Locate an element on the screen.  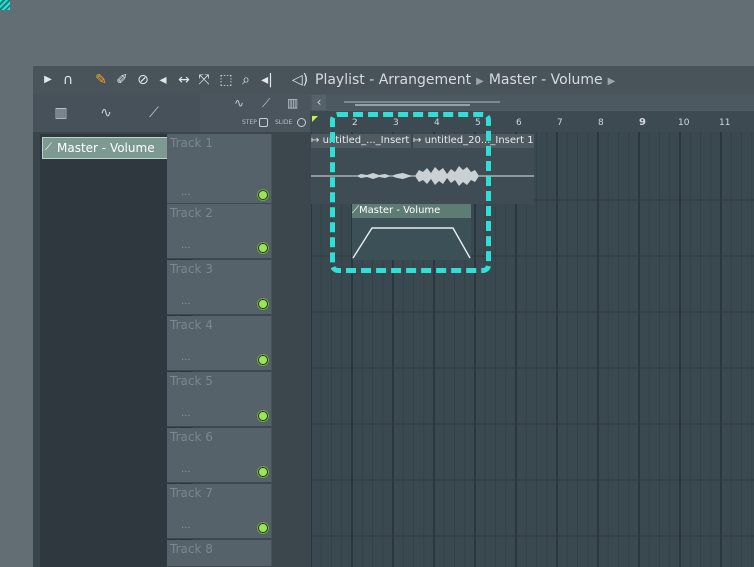
picker-tabs: ▥ ∿ ⟋ is located at coordinates (116, 113).